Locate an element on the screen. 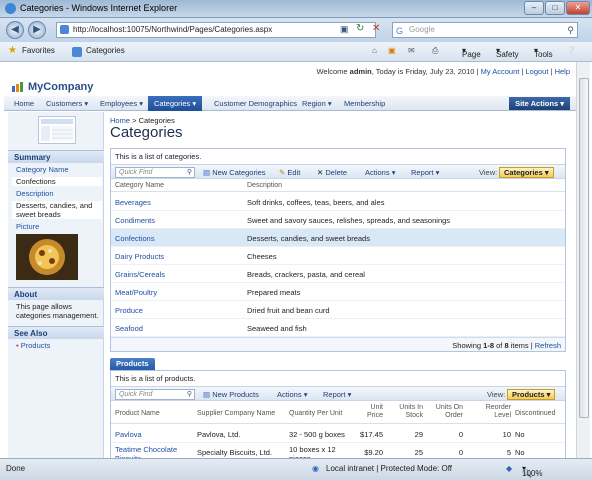 The height and width of the screenshot is (480, 592). new-categories-button: ▤ New Categories is located at coordinates (234, 172).